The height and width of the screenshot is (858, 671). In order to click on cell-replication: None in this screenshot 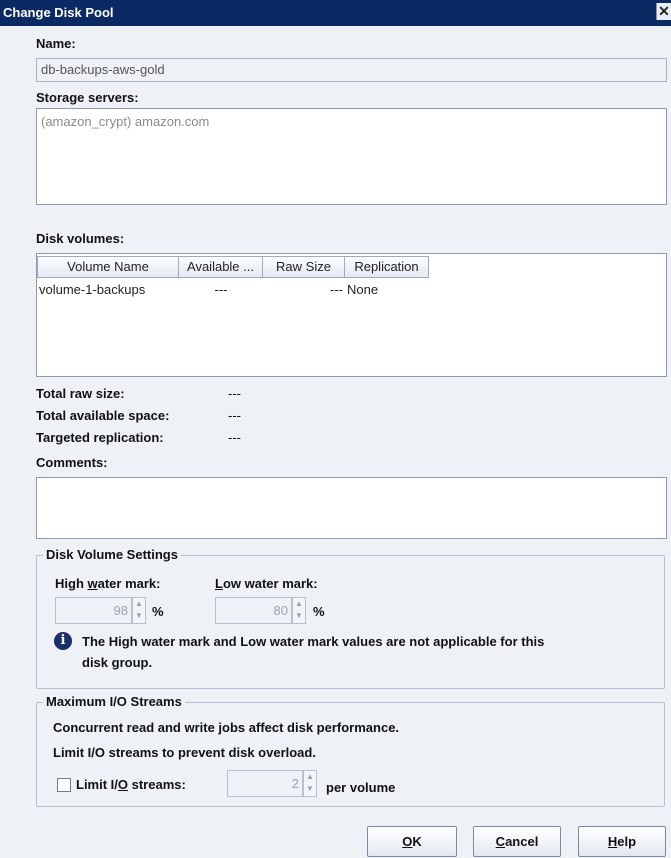, I will do `click(363, 289)`.